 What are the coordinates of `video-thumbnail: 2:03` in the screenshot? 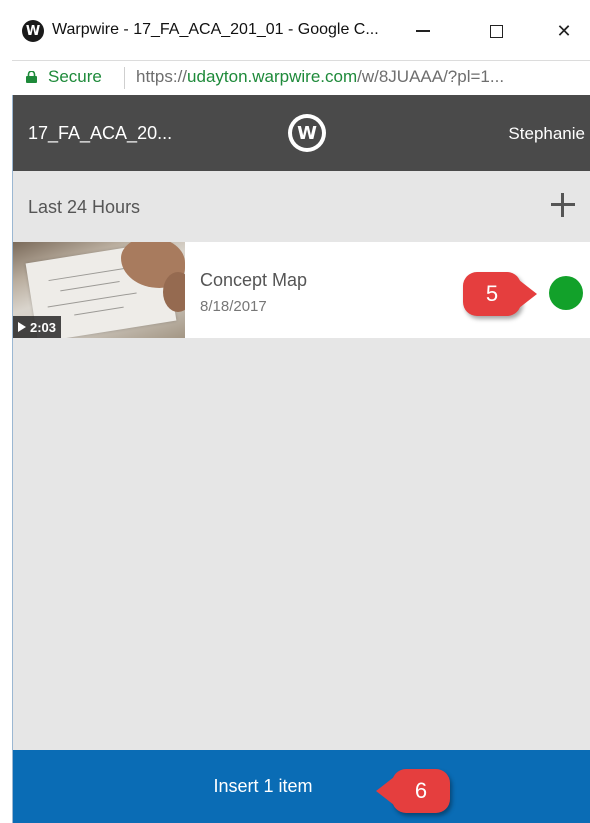 It's located at (99, 290).